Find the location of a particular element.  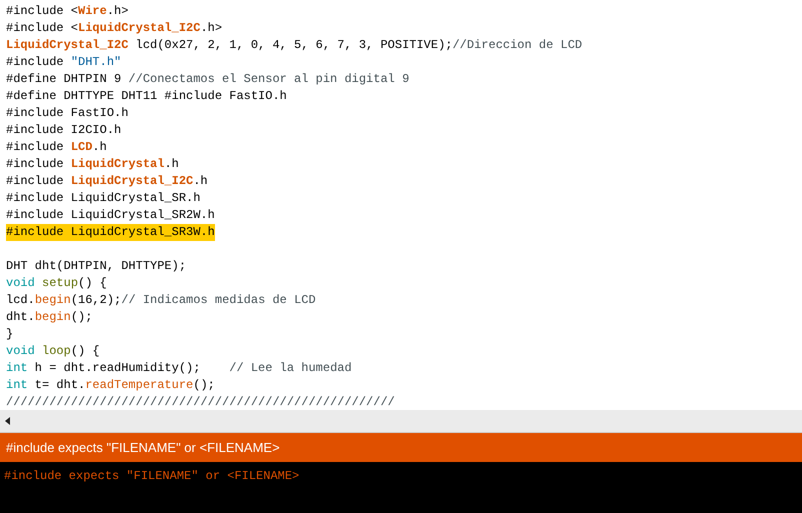

console-line: #include expects "FILENAME" or <FILENAME> is located at coordinates (152, 476).